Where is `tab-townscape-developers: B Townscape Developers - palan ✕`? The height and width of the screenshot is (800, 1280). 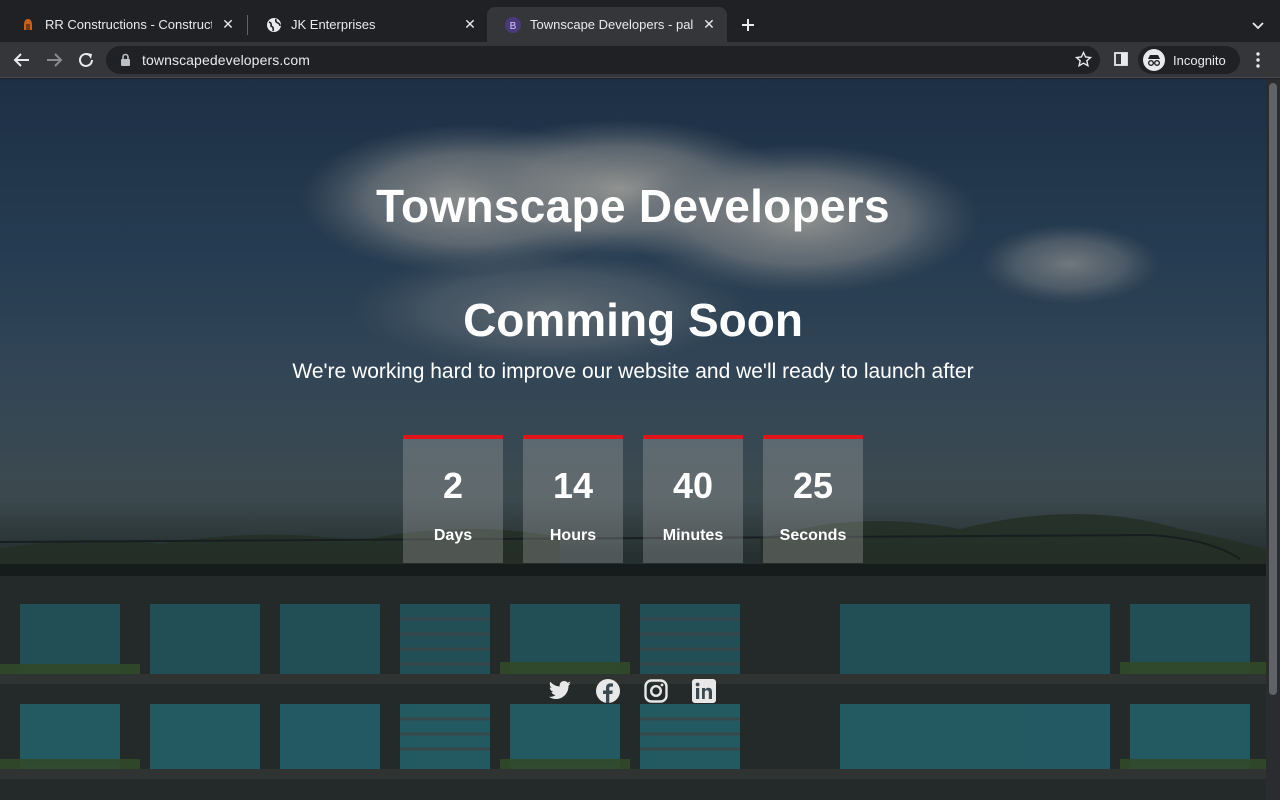 tab-townscape-developers: B Townscape Developers - palan ✕ is located at coordinates (607, 24).